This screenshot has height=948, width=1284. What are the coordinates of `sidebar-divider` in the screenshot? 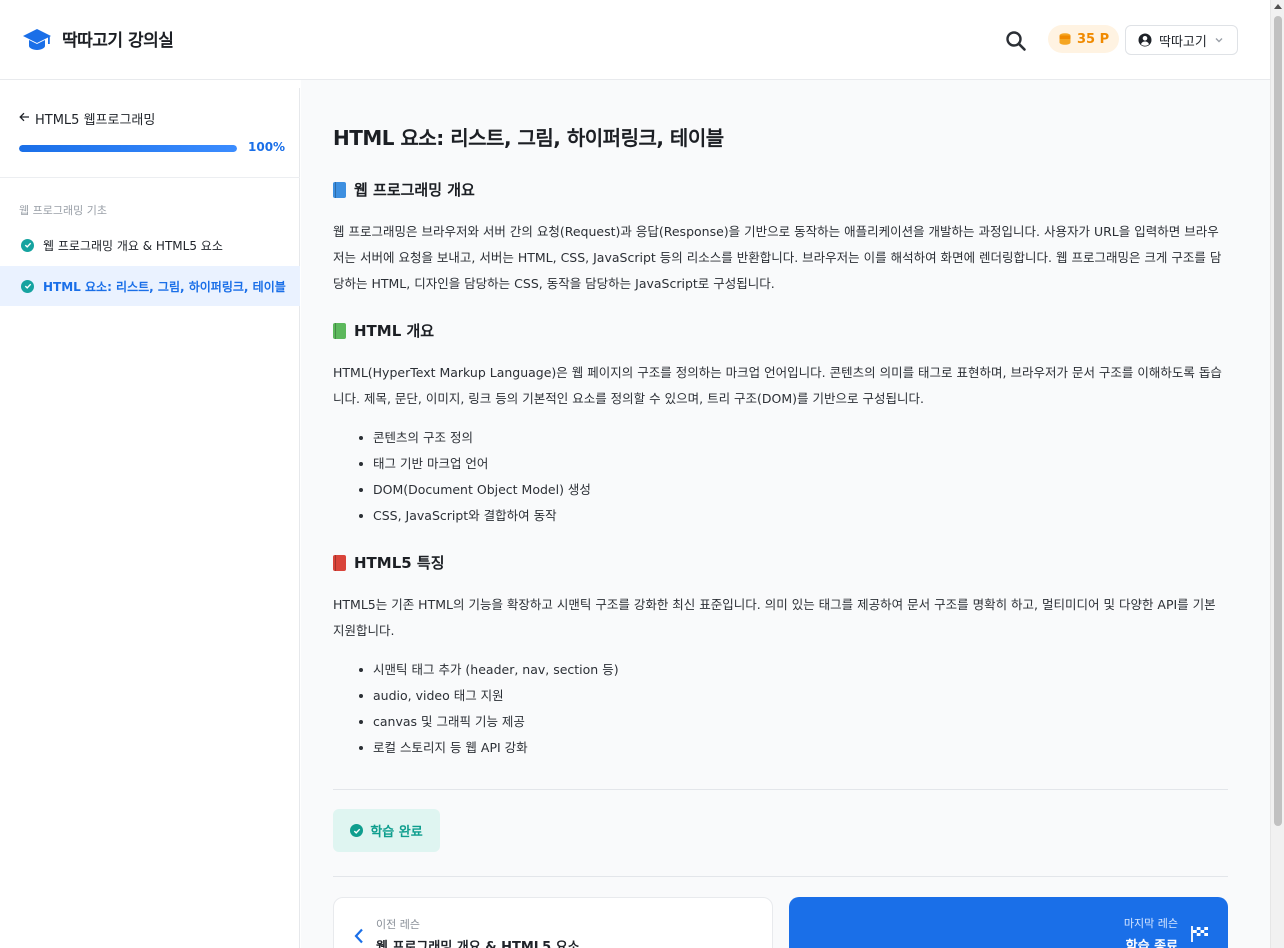 It's located at (150, 177).